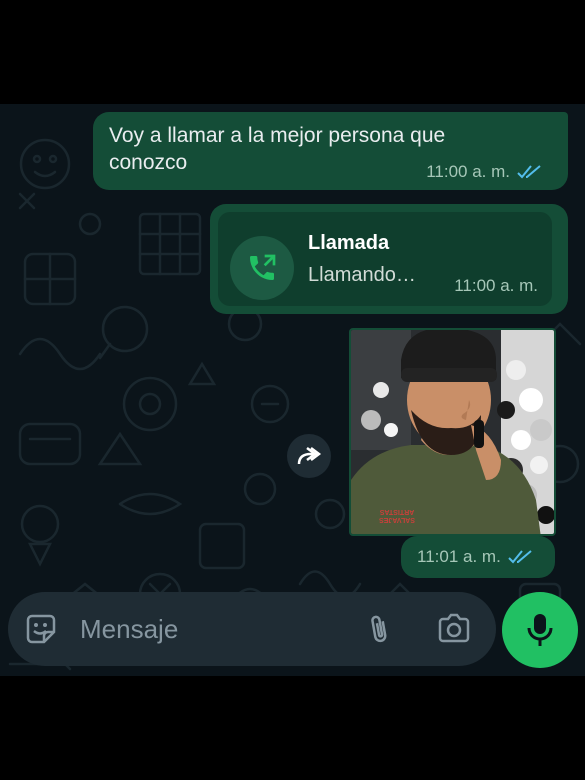 This screenshot has height=780, width=585. I want to click on message-composer, so click(252, 629).